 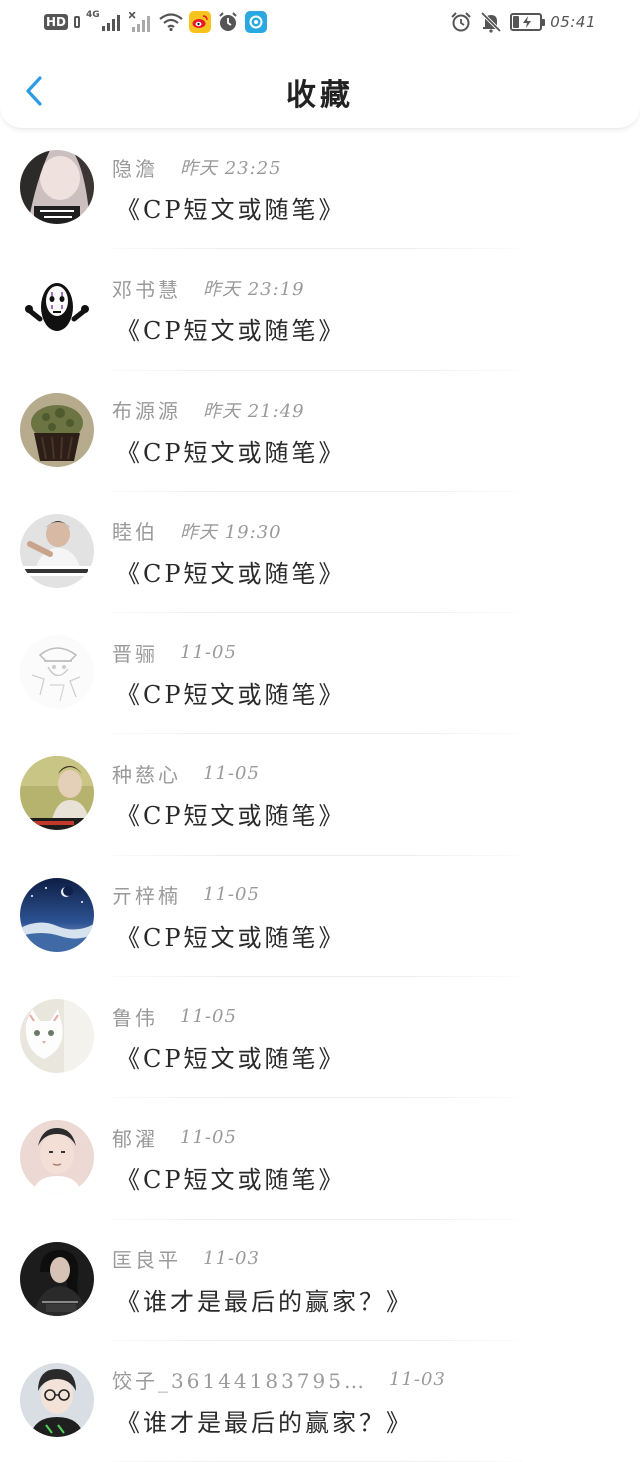 What do you see at coordinates (135, 1138) in the screenshot?
I see `user-name: 郁濯` at bounding box center [135, 1138].